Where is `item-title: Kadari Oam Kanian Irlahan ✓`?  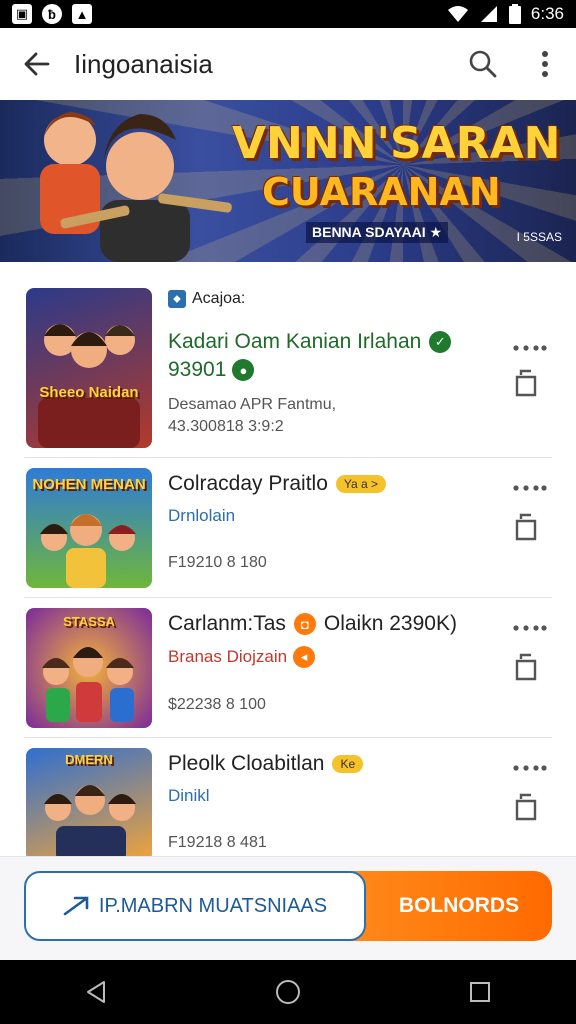
item-title: Kadari Oam Kanian Irlahan ✓ is located at coordinates (318, 342).